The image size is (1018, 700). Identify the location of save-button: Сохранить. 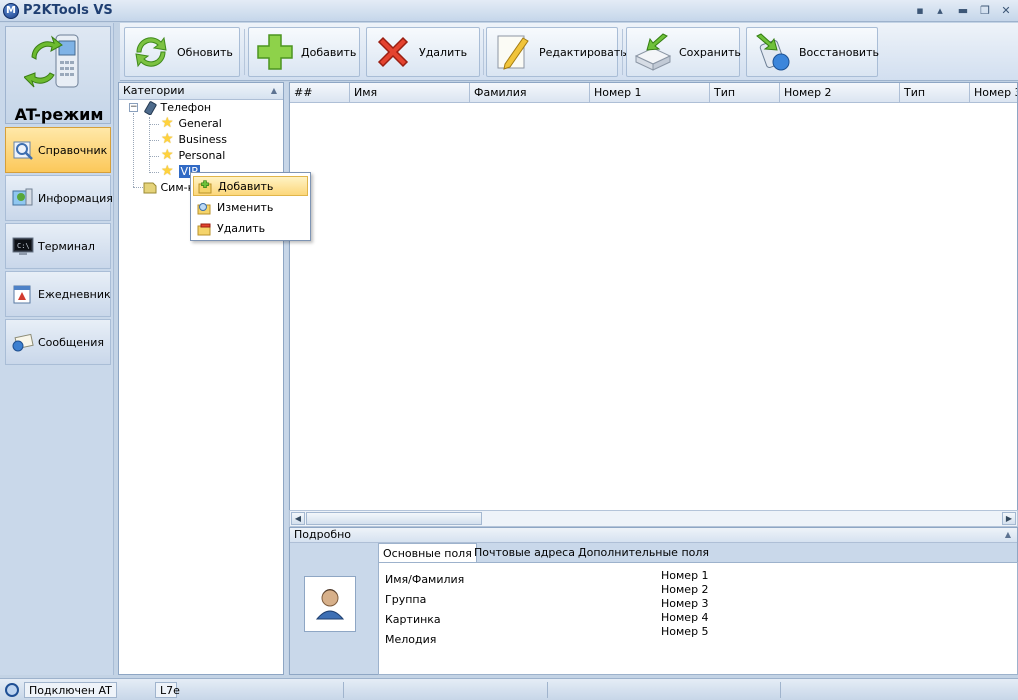
(683, 52).